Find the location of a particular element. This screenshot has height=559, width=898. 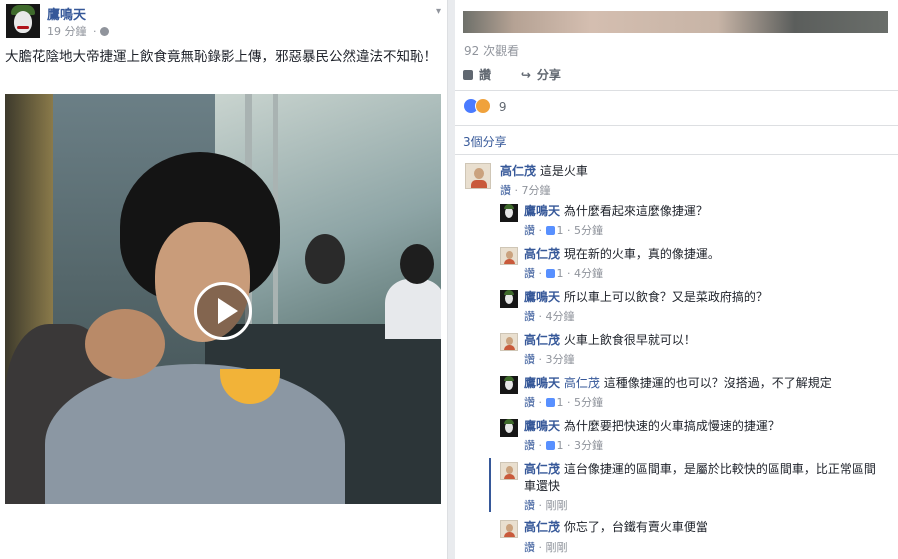

comment: 高仁茂 你忘了，台鐵有賣火車便當 is located at coordinates (706, 527).